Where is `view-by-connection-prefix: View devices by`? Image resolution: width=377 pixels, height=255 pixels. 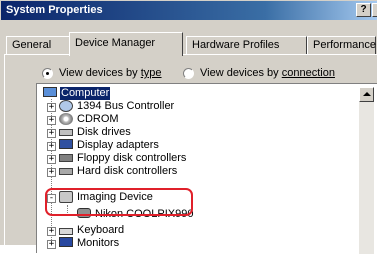 view-by-connection-prefix: View devices by is located at coordinates (241, 73).